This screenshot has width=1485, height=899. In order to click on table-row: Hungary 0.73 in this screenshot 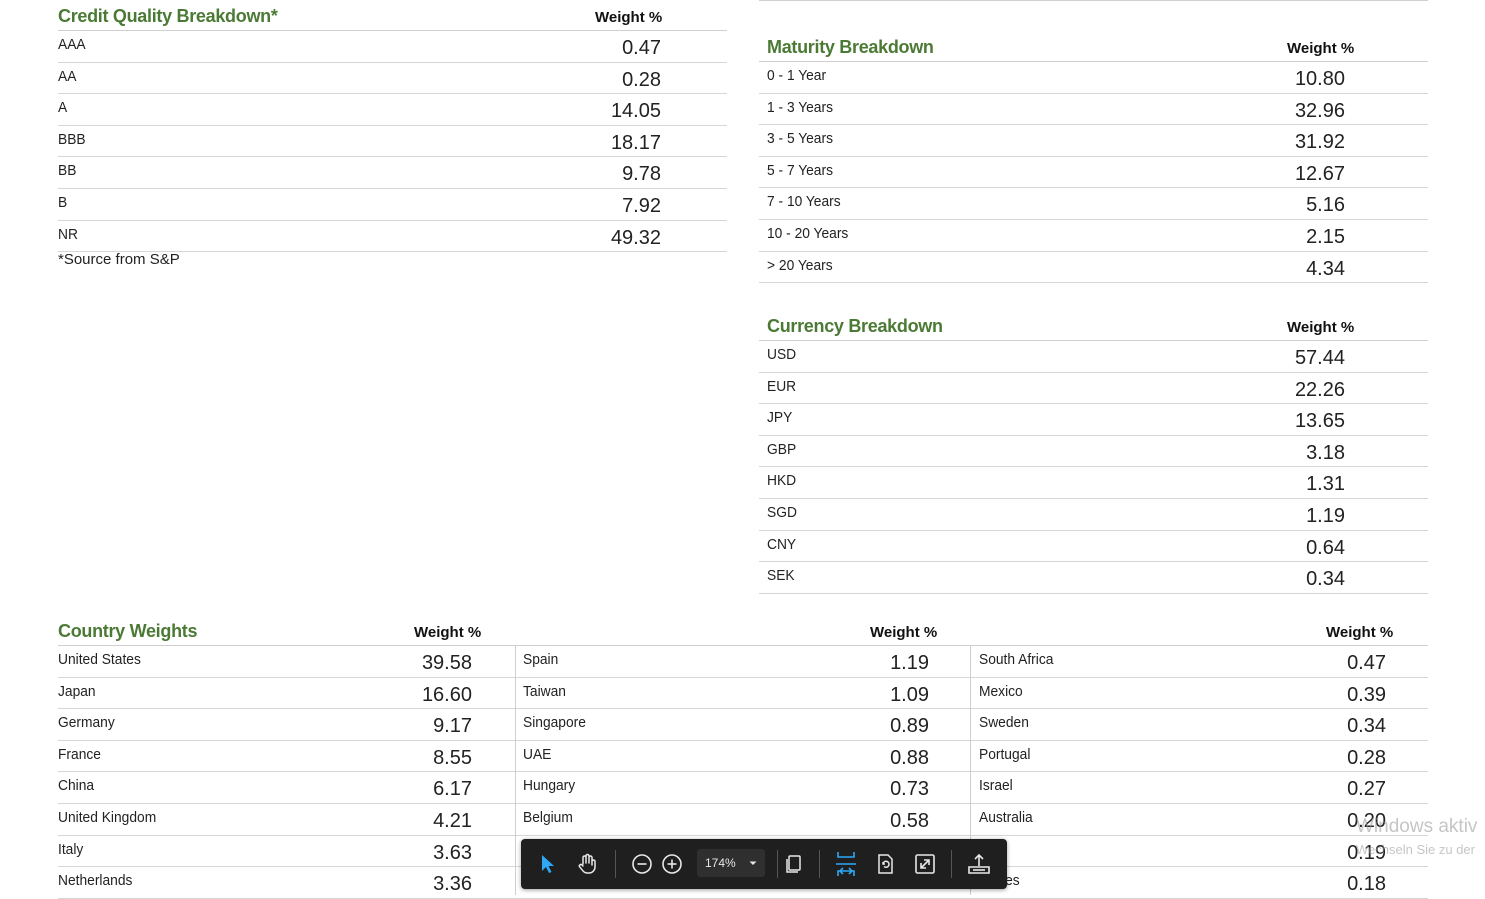, I will do `click(743, 788)`.